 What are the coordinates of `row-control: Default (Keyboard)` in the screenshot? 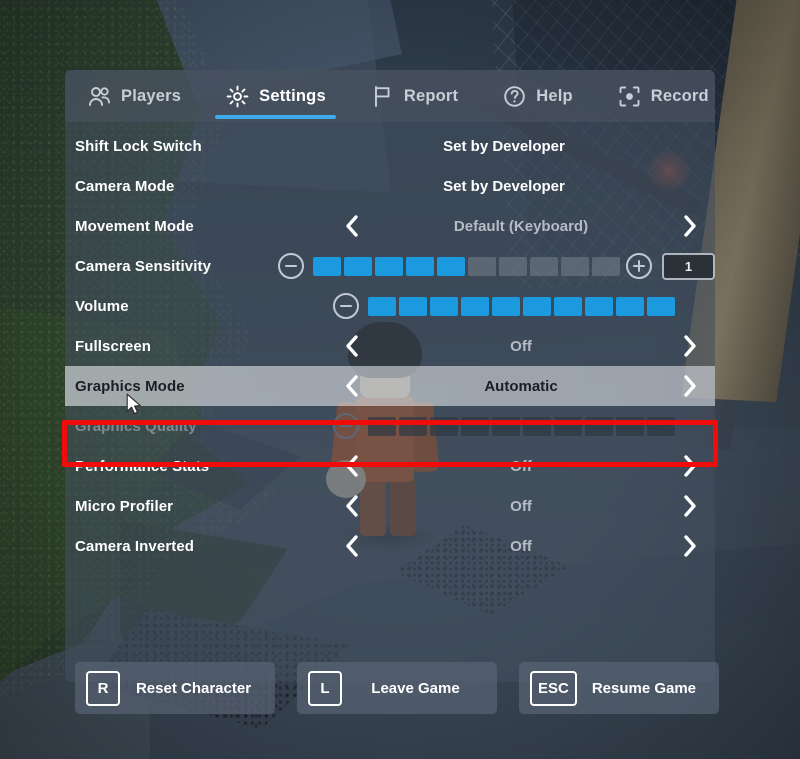 It's located at (524, 226).